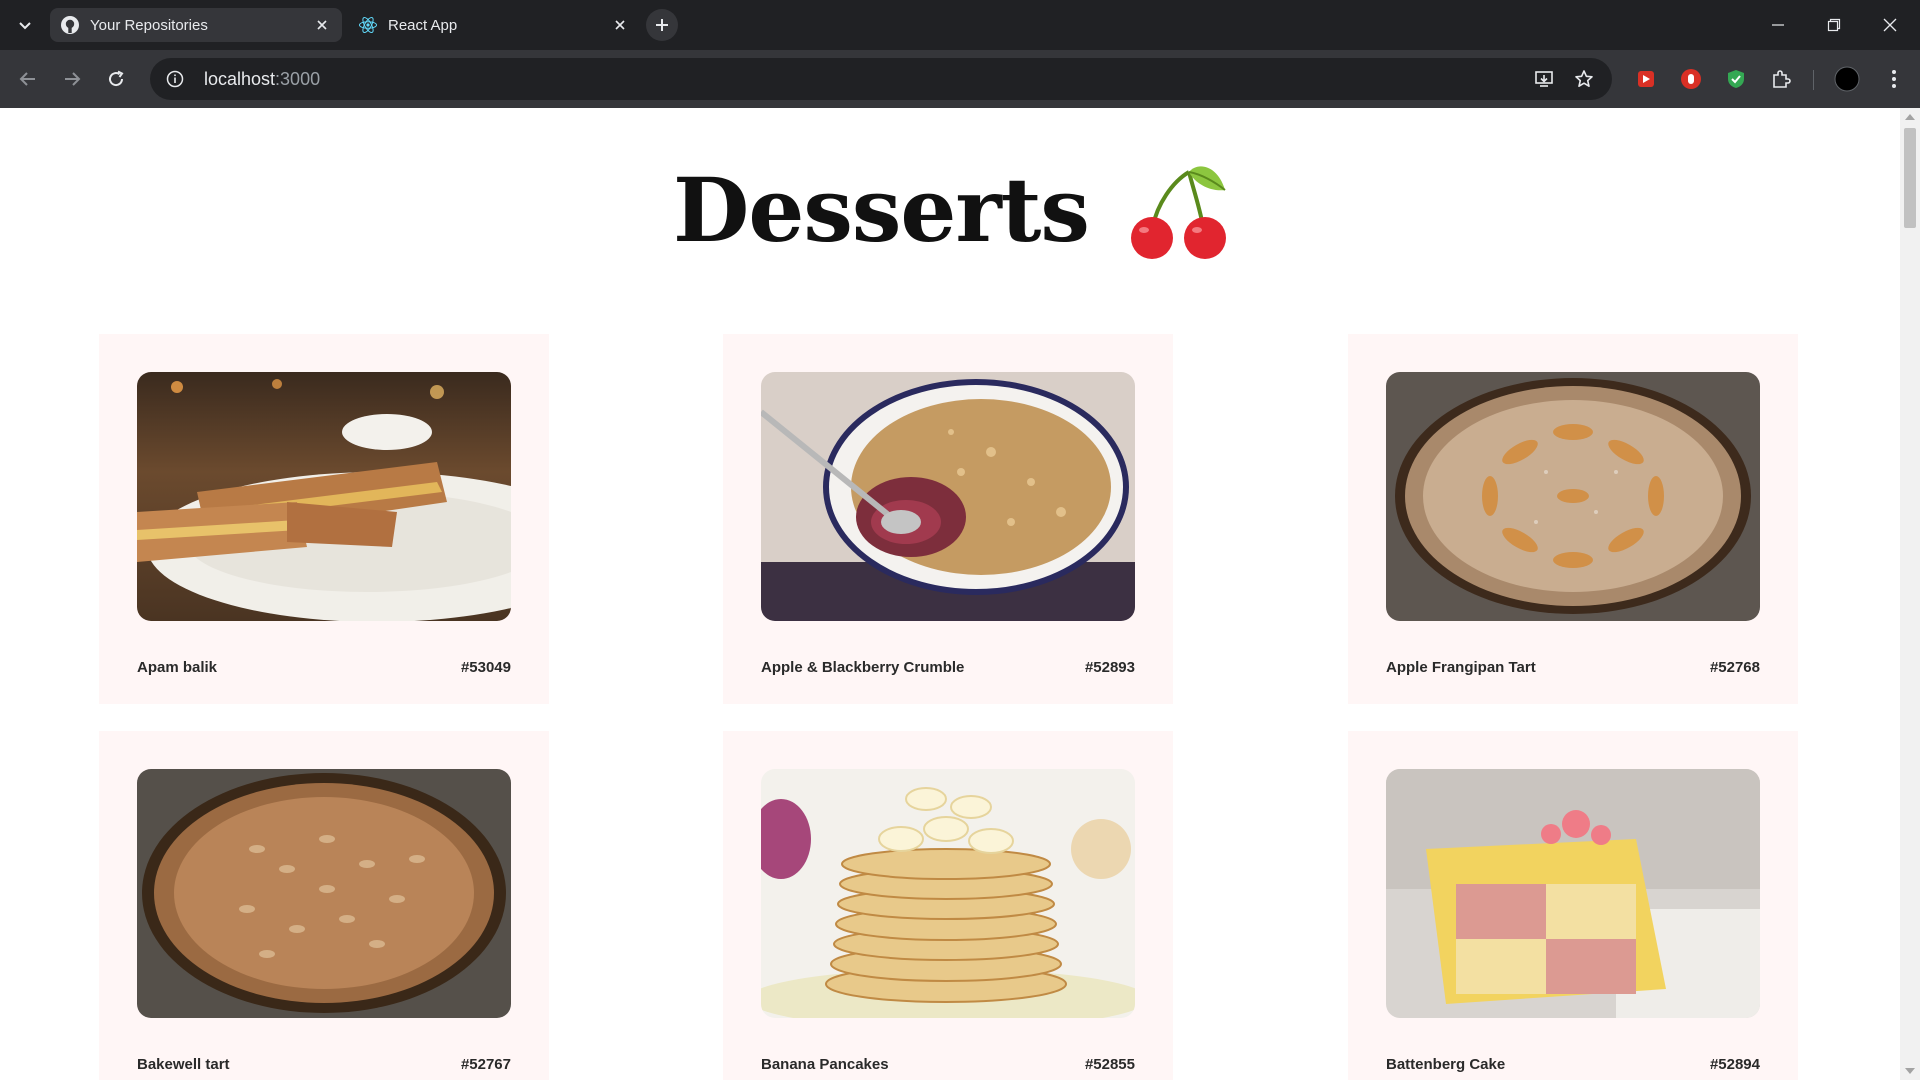 The height and width of the screenshot is (1080, 1920). What do you see at coordinates (70, 25) in the screenshot?
I see `github-icon` at bounding box center [70, 25].